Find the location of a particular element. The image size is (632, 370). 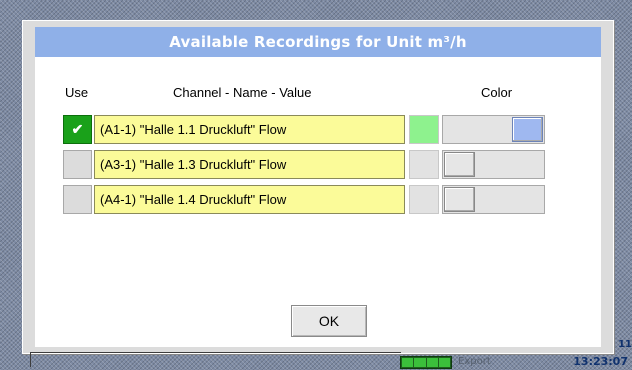

use-checkbox-a3 is located at coordinates (77, 164).